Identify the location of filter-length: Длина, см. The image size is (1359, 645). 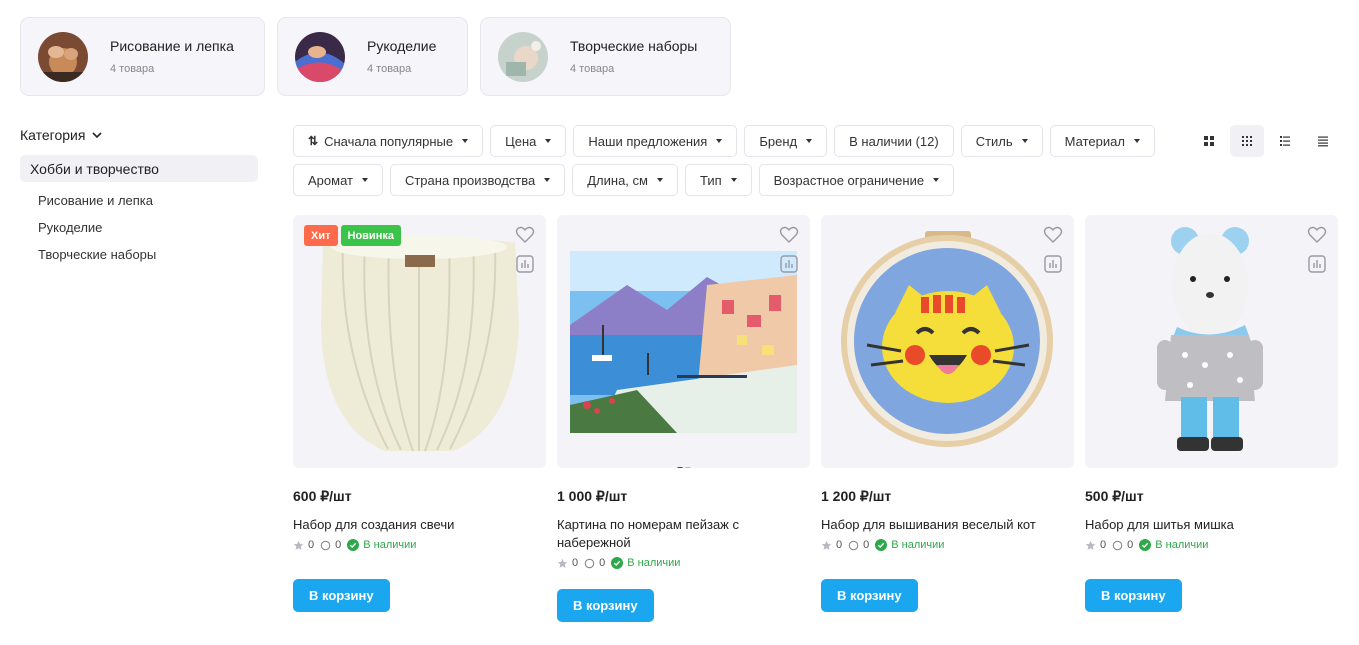
(625, 180).